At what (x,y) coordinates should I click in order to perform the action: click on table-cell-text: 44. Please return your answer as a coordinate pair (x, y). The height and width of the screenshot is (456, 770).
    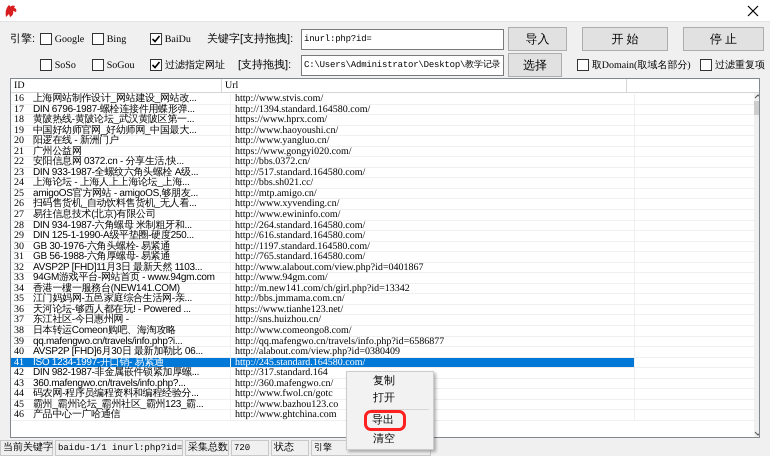
    Looking at the image, I should click on (19, 394).